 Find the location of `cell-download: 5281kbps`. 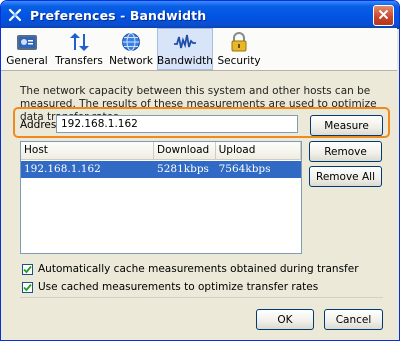

cell-download: 5281kbps is located at coordinates (183, 169).